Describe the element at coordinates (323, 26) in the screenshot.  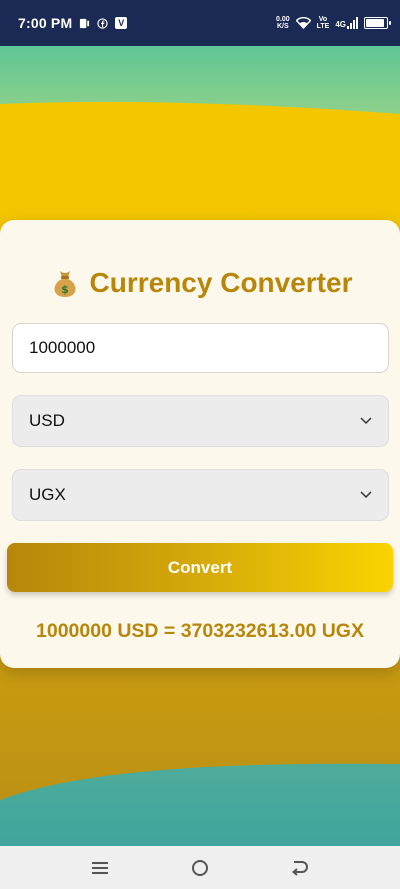
I see `volte-bottom: LTE` at that location.